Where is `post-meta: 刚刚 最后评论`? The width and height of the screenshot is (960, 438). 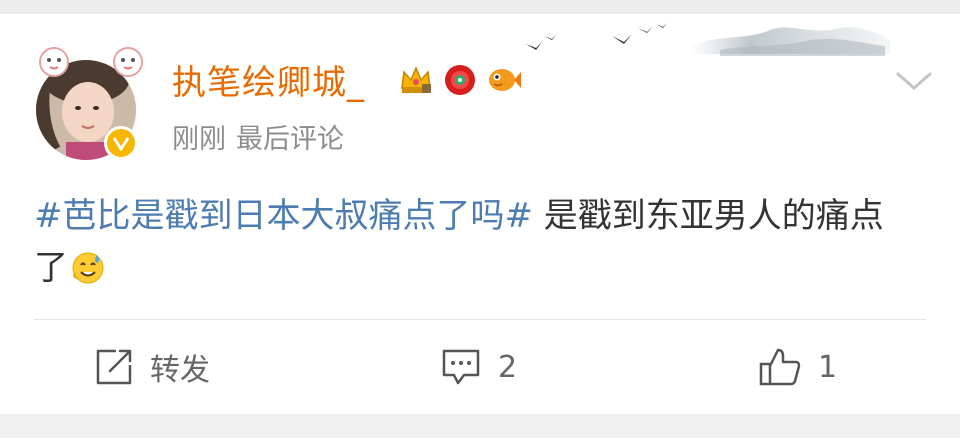
post-meta: 刚刚 最后评论 is located at coordinates (258, 140).